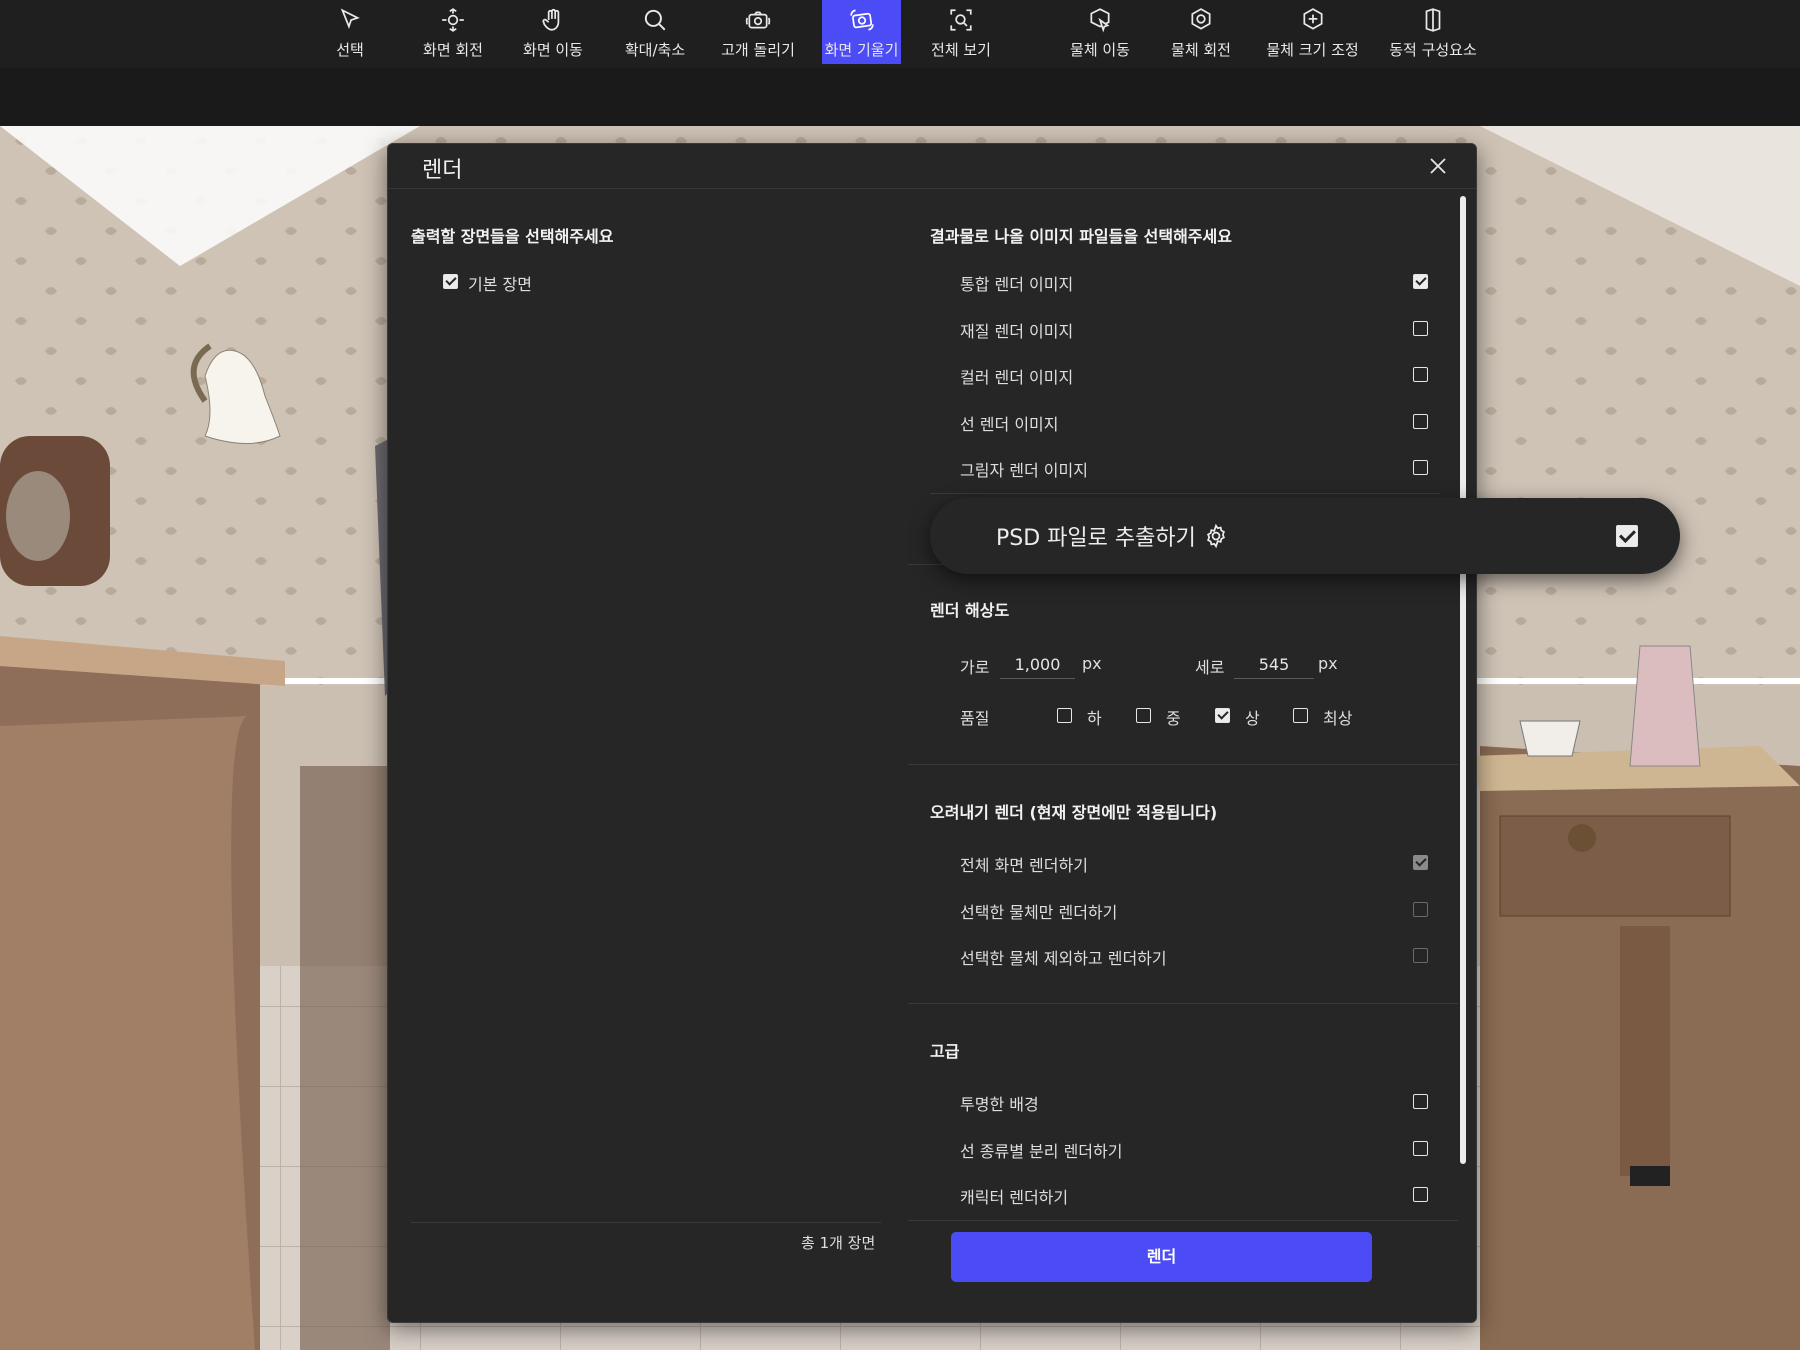 This screenshot has height=1350, width=1800. I want to click on output-item-label: 컬러 렌더 이미지, so click(1017, 377).